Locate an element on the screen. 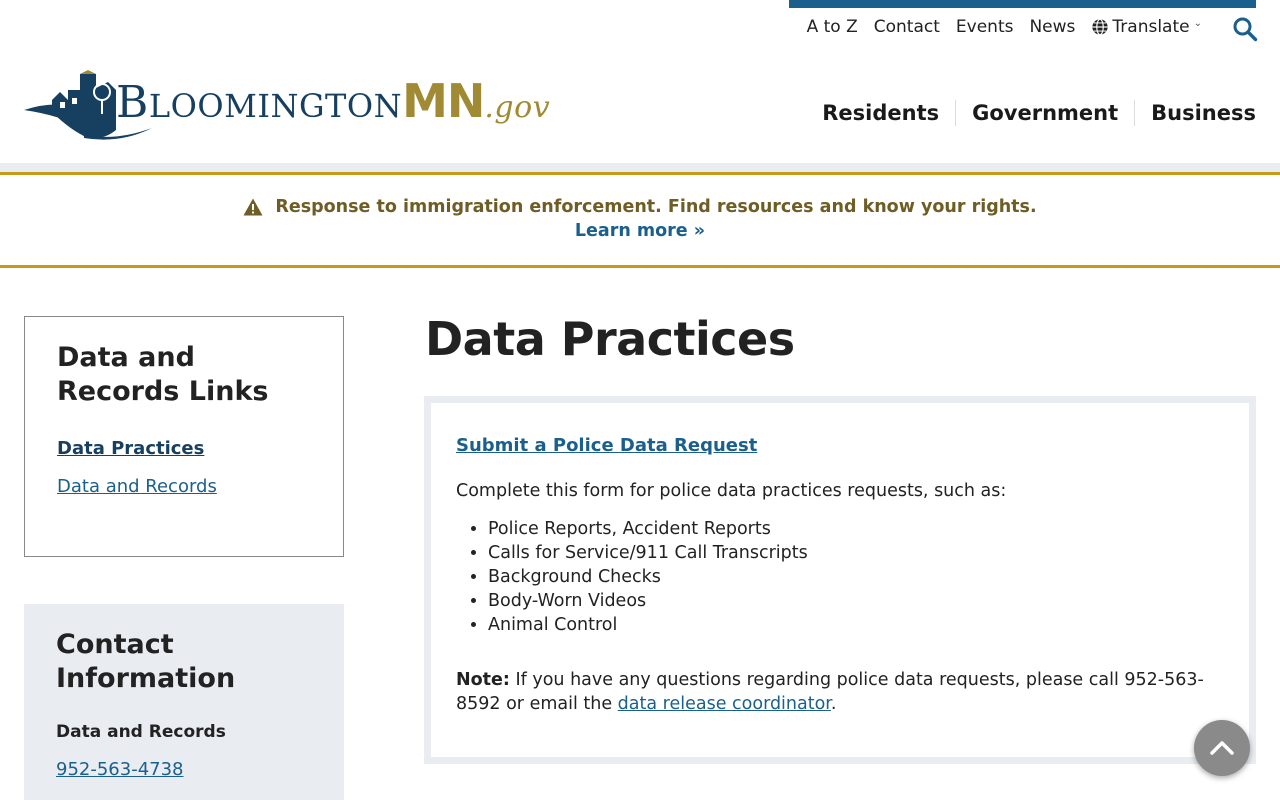 This screenshot has width=1280, height=800. sidebar-link-data-and-records: Data and Records is located at coordinates (184, 486).